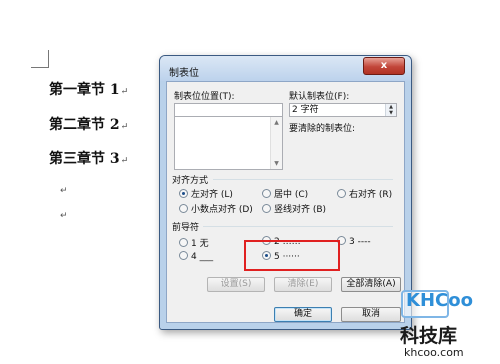  I want to click on align-left-radio: 左对齐 (L), so click(206, 193).